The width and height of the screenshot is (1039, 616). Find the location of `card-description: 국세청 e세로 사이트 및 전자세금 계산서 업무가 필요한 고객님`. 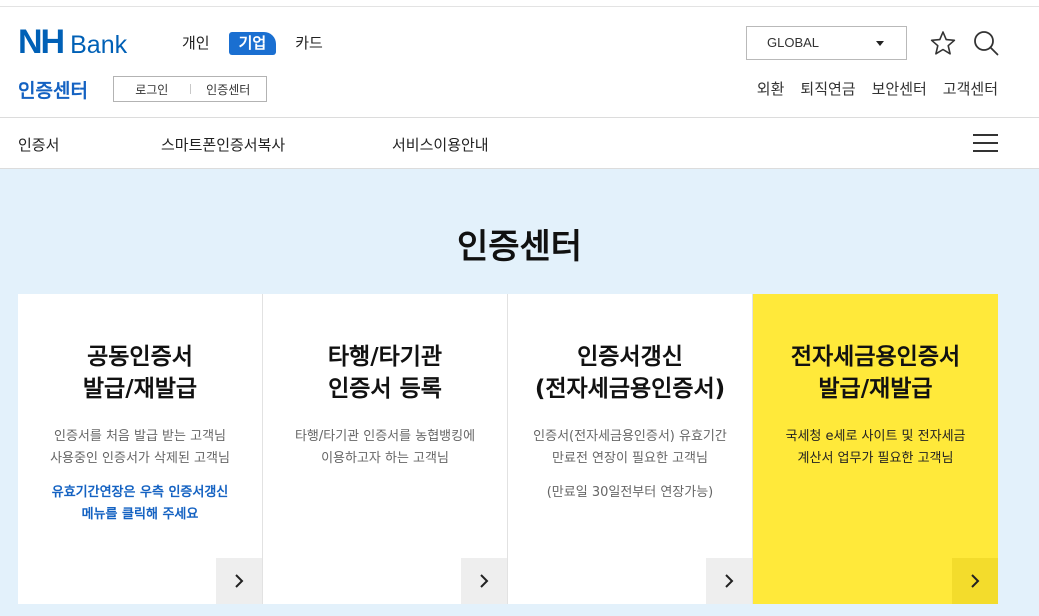

card-description: 국세청 e세로 사이트 및 전자세금 계산서 업무가 필요한 고객님 is located at coordinates (875, 447).